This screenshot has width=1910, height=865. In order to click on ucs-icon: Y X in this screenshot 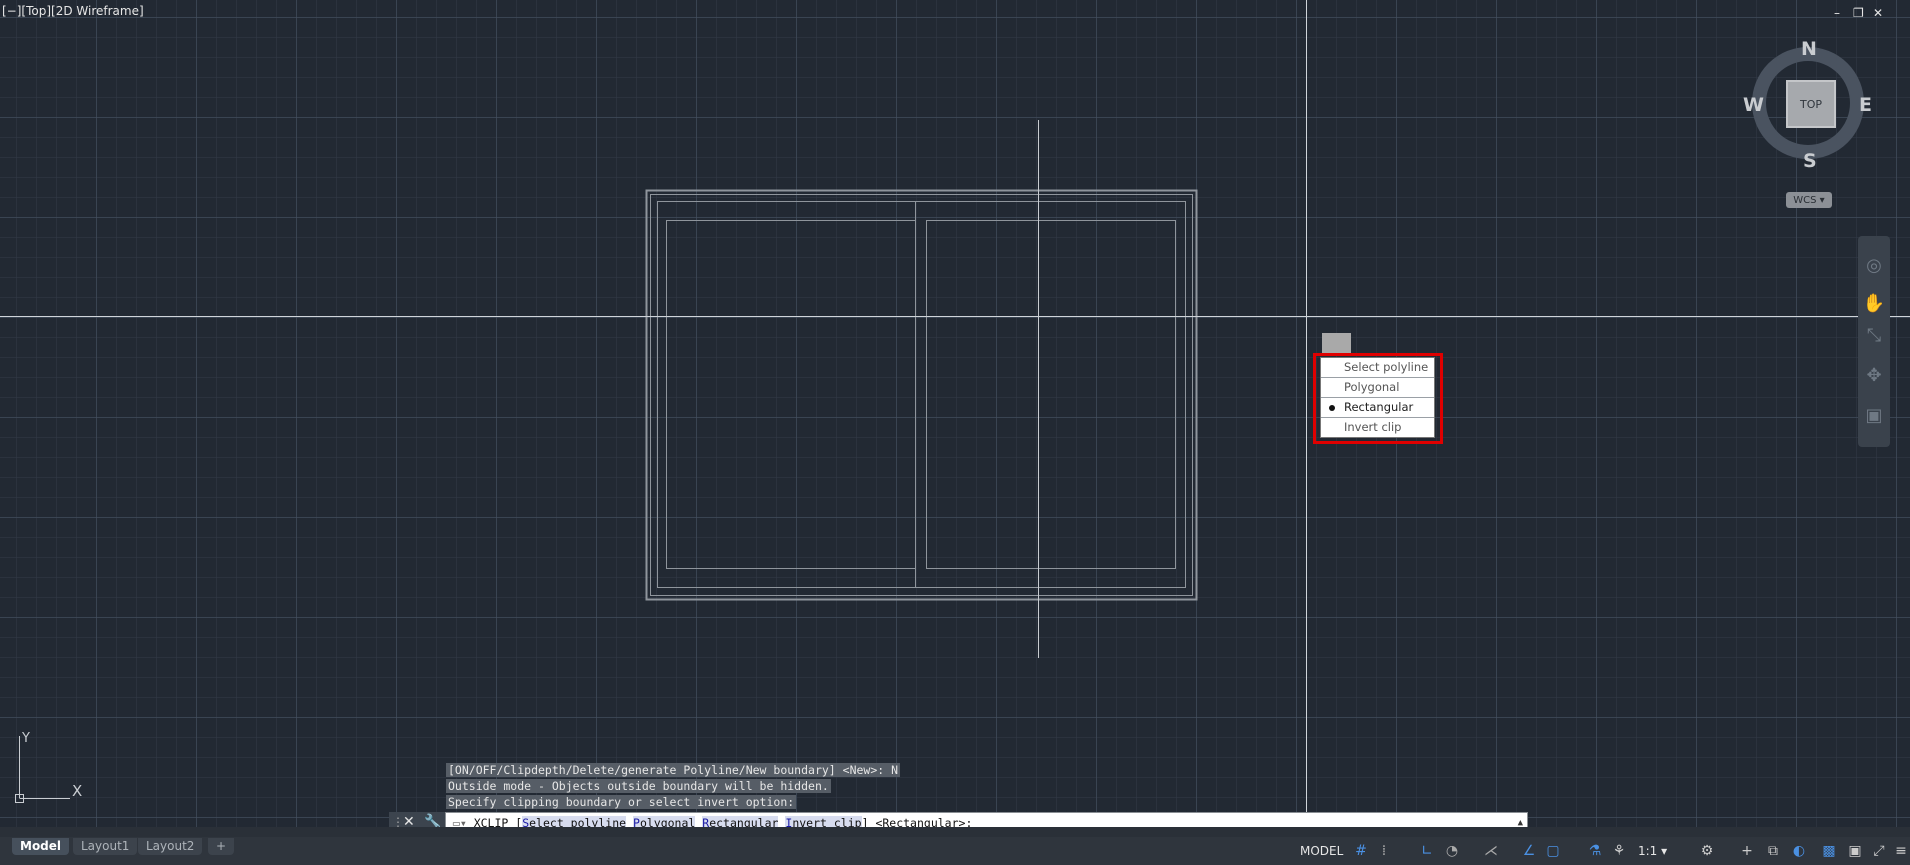, I will do `click(48, 767)`.